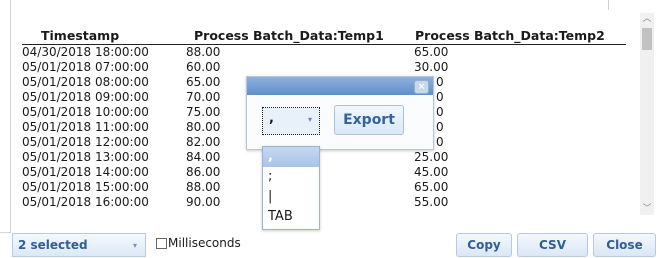  What do you see at coordinates (647, 19) in the screenshot?
I see `chevron-up-icon: ︿` at bounding box center [647, 19].